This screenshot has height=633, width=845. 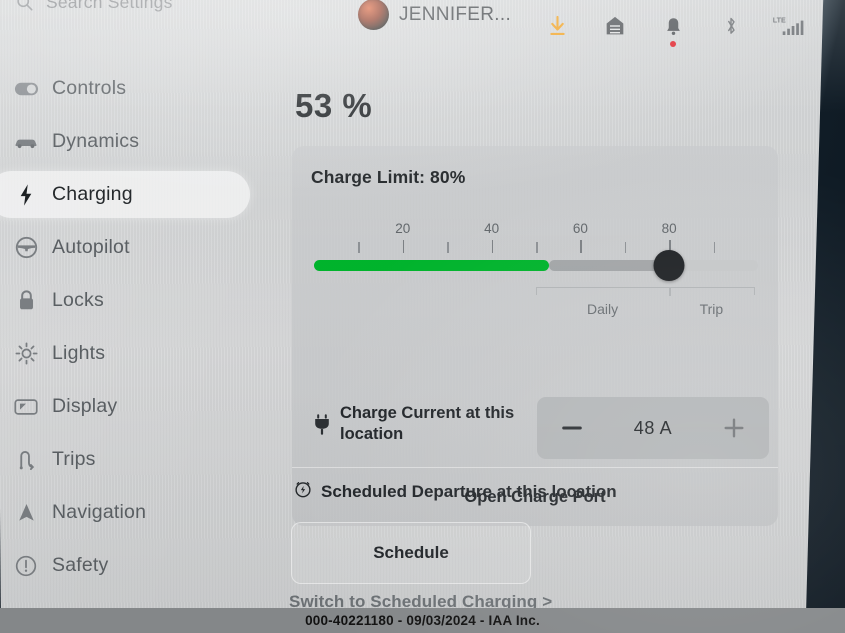 I want to click on decrement-current-button, so click(x=572, y=428).